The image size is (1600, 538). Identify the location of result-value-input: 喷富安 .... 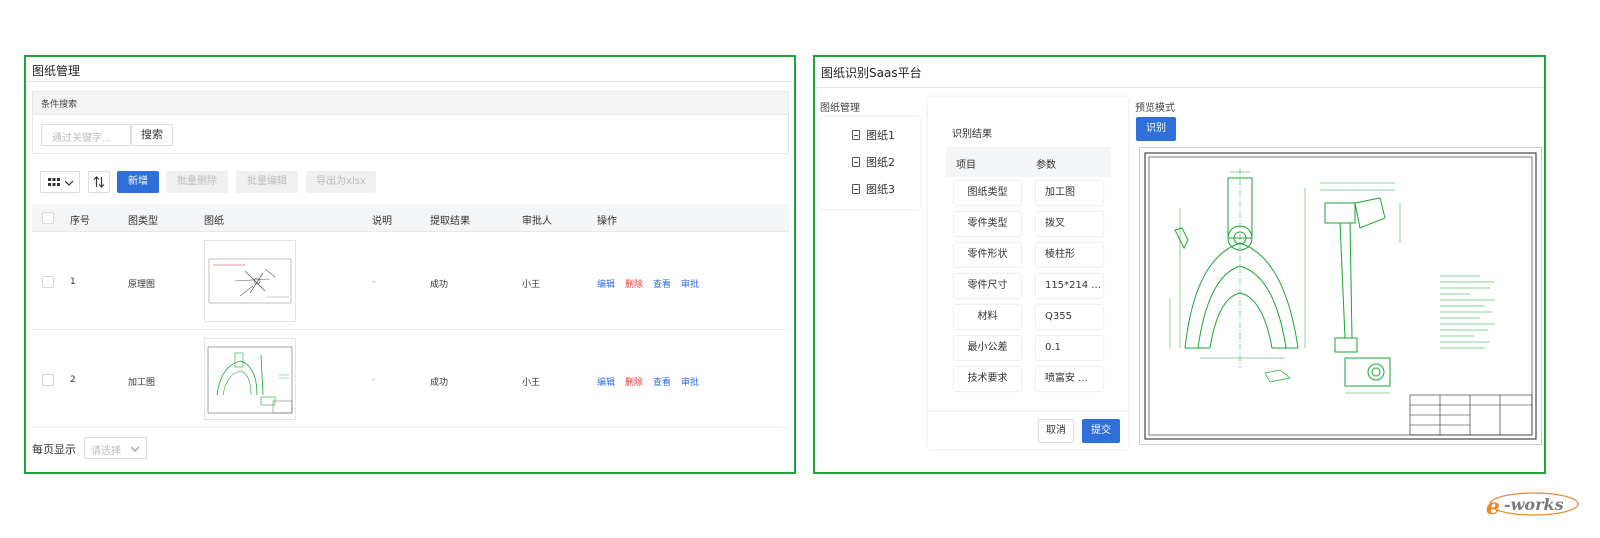
(1069, 379).